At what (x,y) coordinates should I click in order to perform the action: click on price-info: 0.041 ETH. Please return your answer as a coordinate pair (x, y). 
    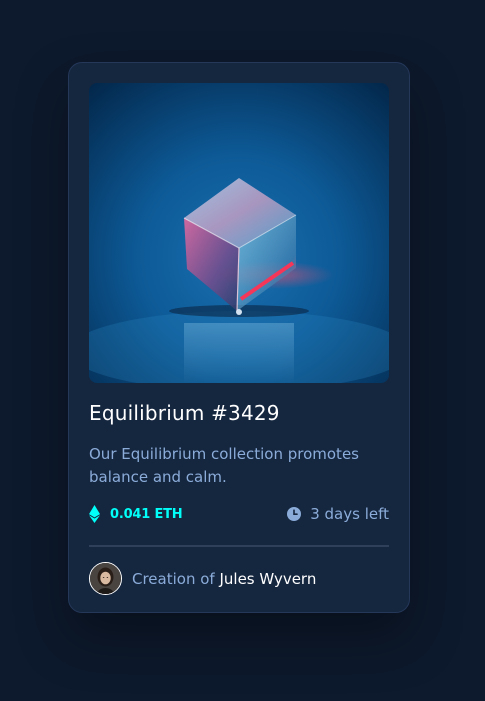
    Looking at the image, I should click on (136, 514).